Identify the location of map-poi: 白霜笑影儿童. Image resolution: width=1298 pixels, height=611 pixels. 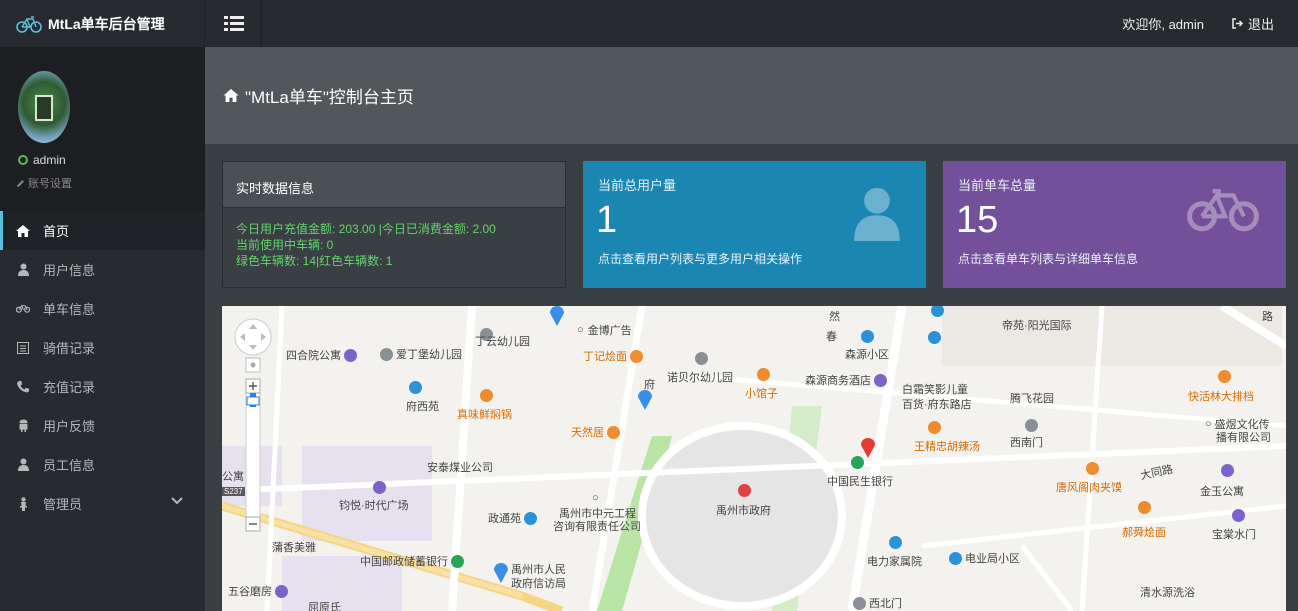
(935, 389).